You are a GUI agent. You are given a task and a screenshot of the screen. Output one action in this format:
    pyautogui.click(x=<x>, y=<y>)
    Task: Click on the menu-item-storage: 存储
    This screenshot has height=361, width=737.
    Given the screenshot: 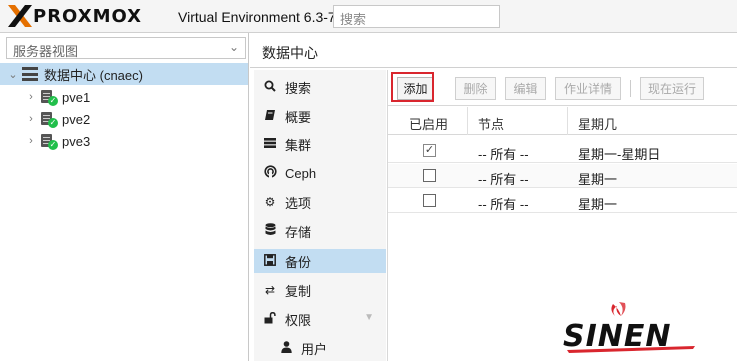 What is the action you would take?
    pyautogui.click(x=320, y=231)
    